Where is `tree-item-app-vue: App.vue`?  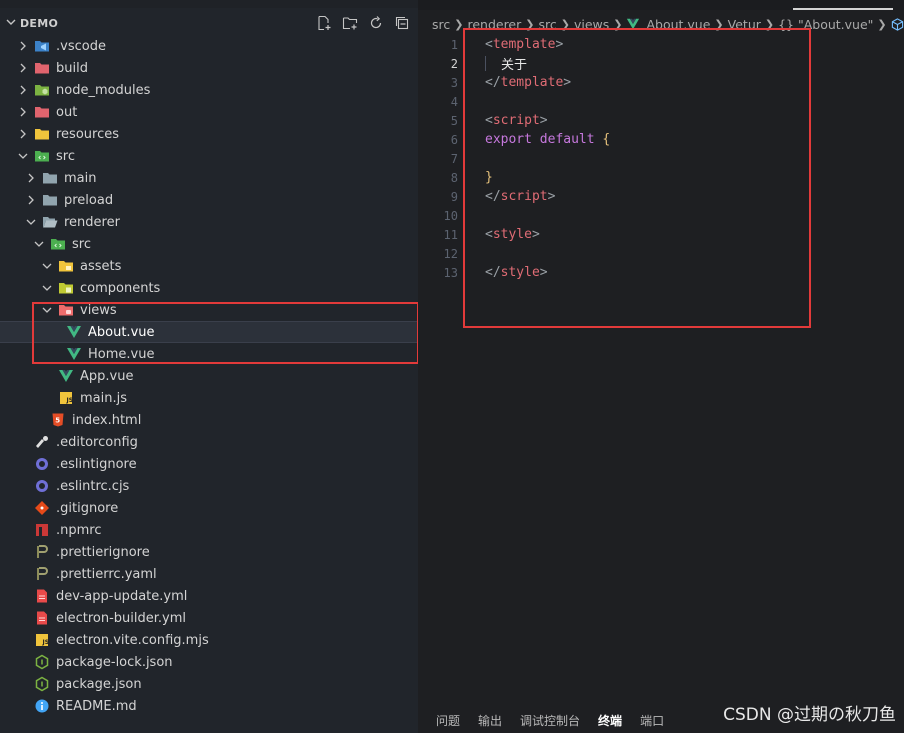
tree-item-app-vue: App.vue is located at coordinates (209, 376).